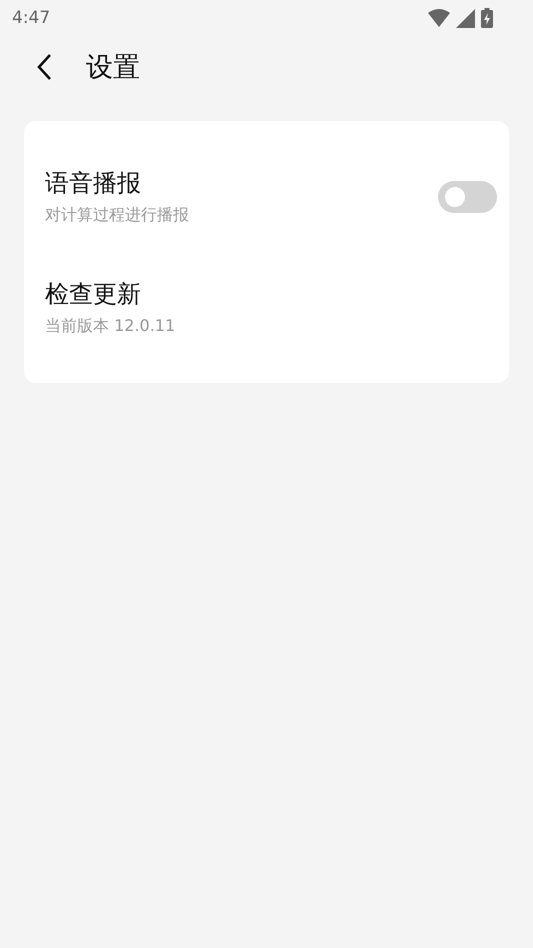 Image resolution: width=533 pixels, height=948 pixels. Describe the element at coordinates (45, 67) in the screenshot. I see `back-button` at that location.